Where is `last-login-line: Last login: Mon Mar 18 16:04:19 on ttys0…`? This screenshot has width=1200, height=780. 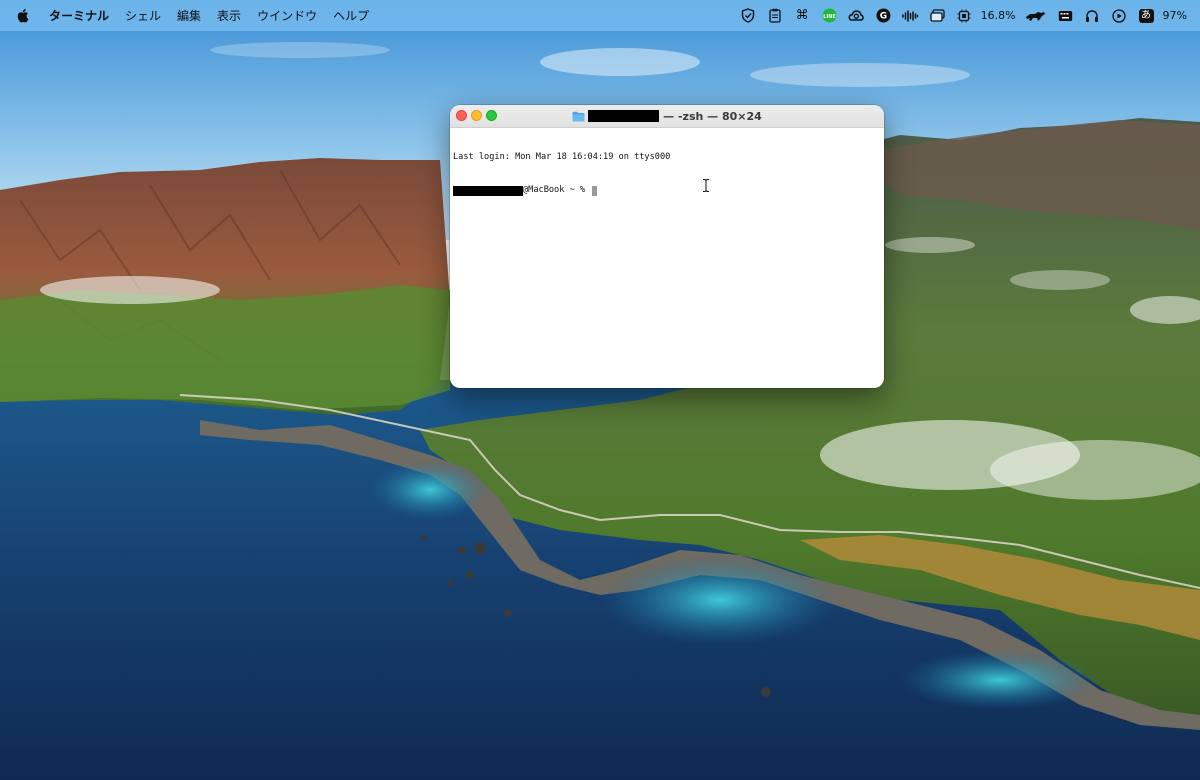 last-login-line: Last login: Mon Mar 18 16:04:19 on ttys0… is located at coordinates (667, 157).